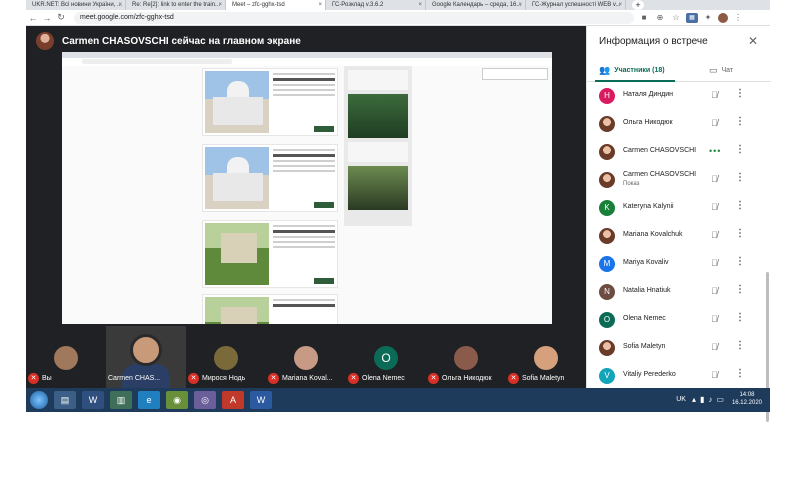 The width and height of the screenshot is (800, 500). What do you see at coordinates (638, 5) in the screenshot?
I see `new-tab-button: +` at bounding box center [638, 5].